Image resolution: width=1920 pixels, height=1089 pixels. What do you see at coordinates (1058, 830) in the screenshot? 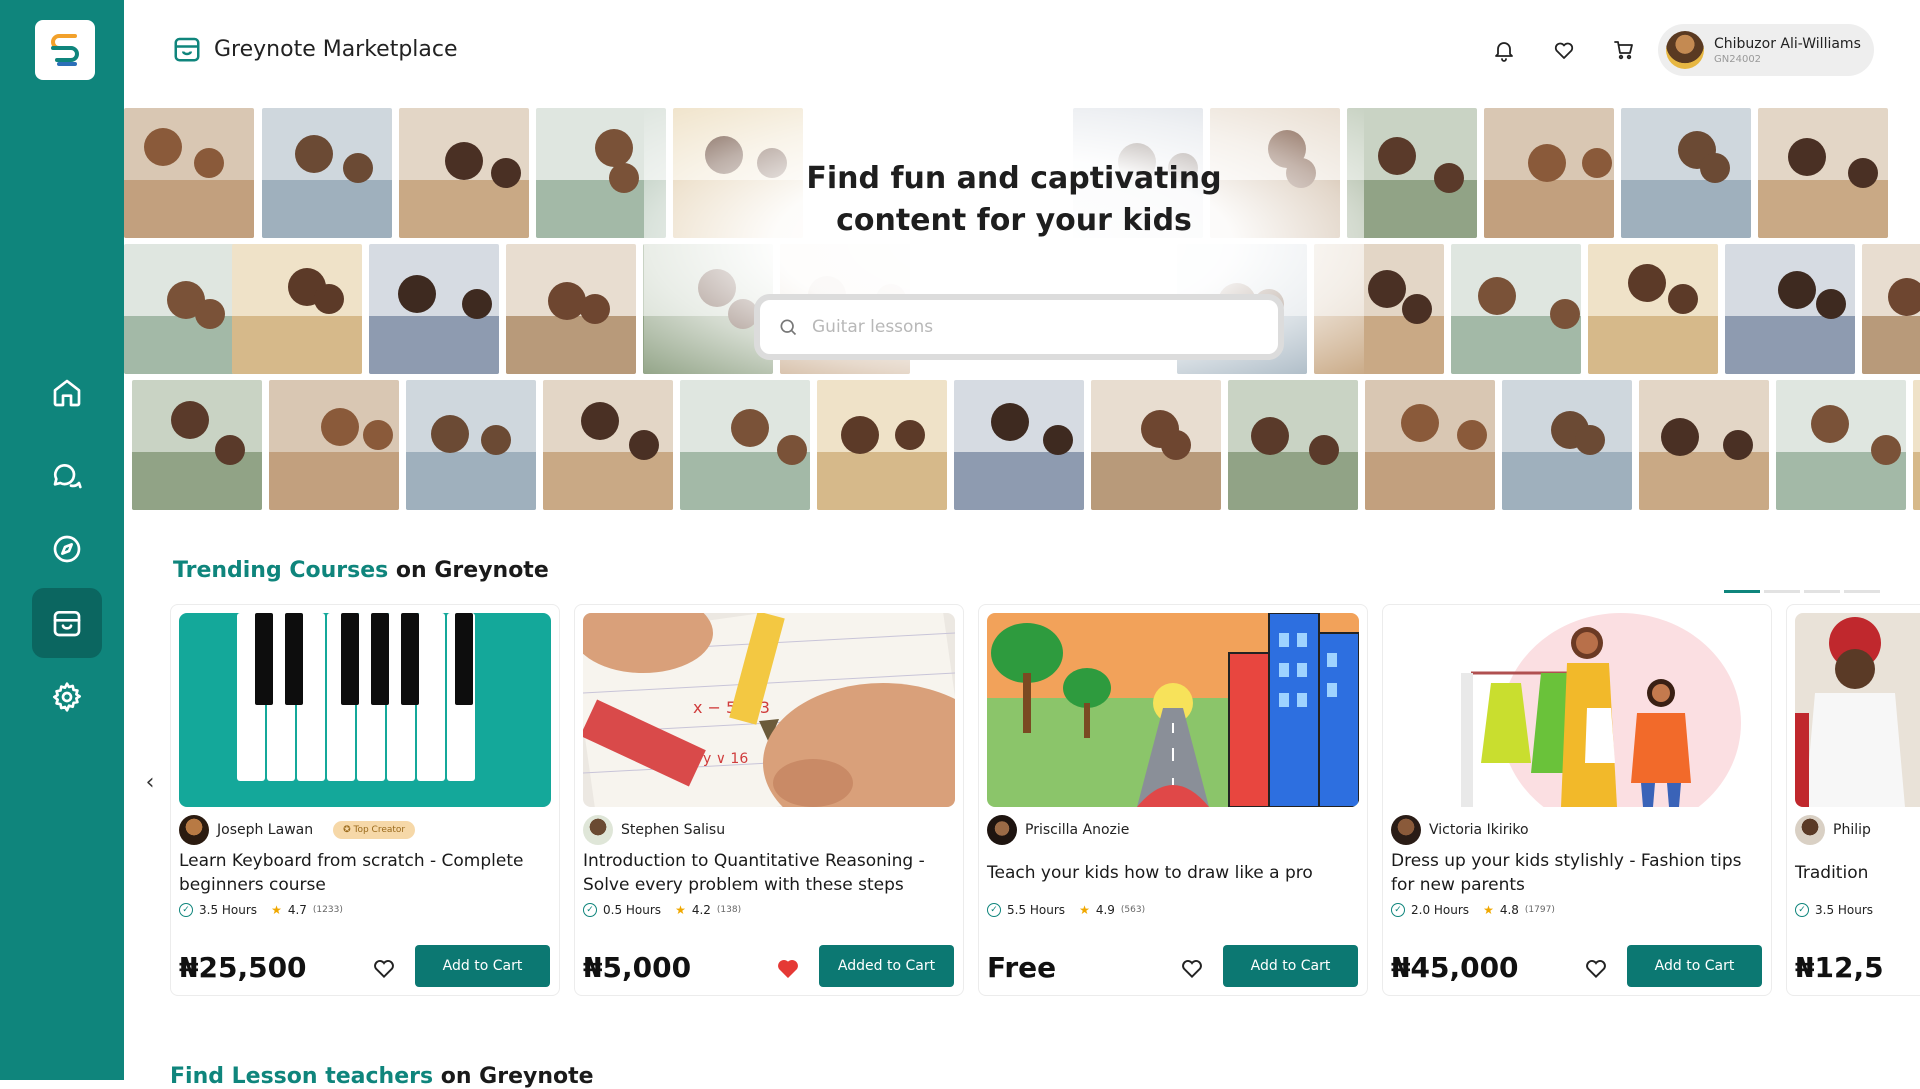
I see `course-author: Priscilla Anozie` at bounding box center [1058, 830].